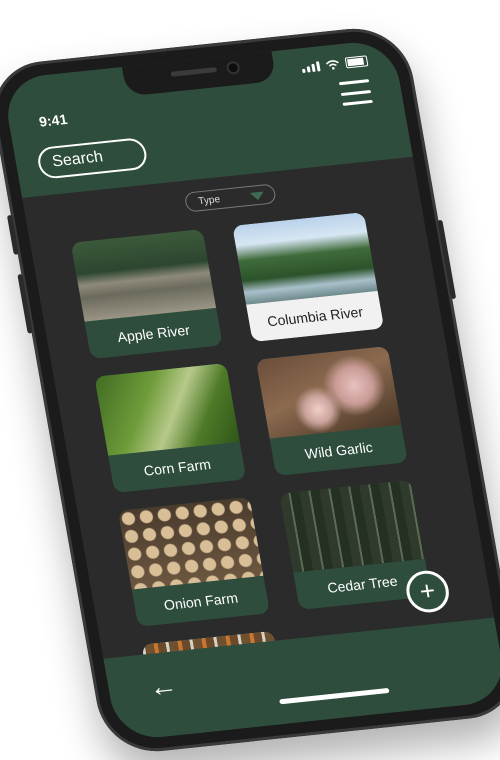 This screenshot has width=500, height=760. Describe the element at coordinates (53, 120) in the screenshot. I see `status-time: 9:41` at that location.